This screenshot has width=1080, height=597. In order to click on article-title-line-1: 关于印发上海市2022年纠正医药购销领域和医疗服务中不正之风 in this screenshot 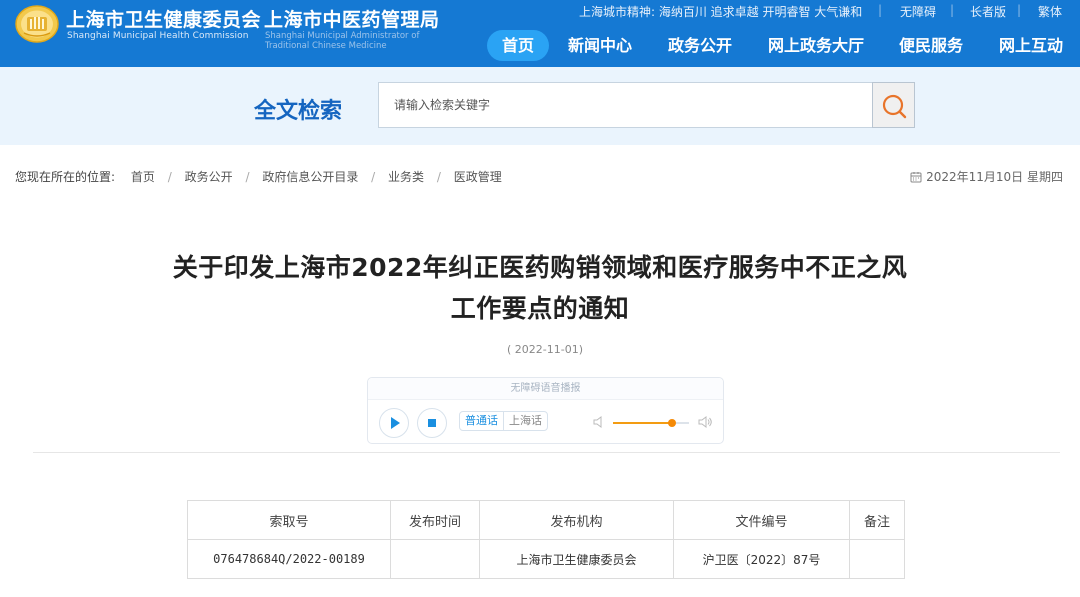, I will do `click(540, 267)`.